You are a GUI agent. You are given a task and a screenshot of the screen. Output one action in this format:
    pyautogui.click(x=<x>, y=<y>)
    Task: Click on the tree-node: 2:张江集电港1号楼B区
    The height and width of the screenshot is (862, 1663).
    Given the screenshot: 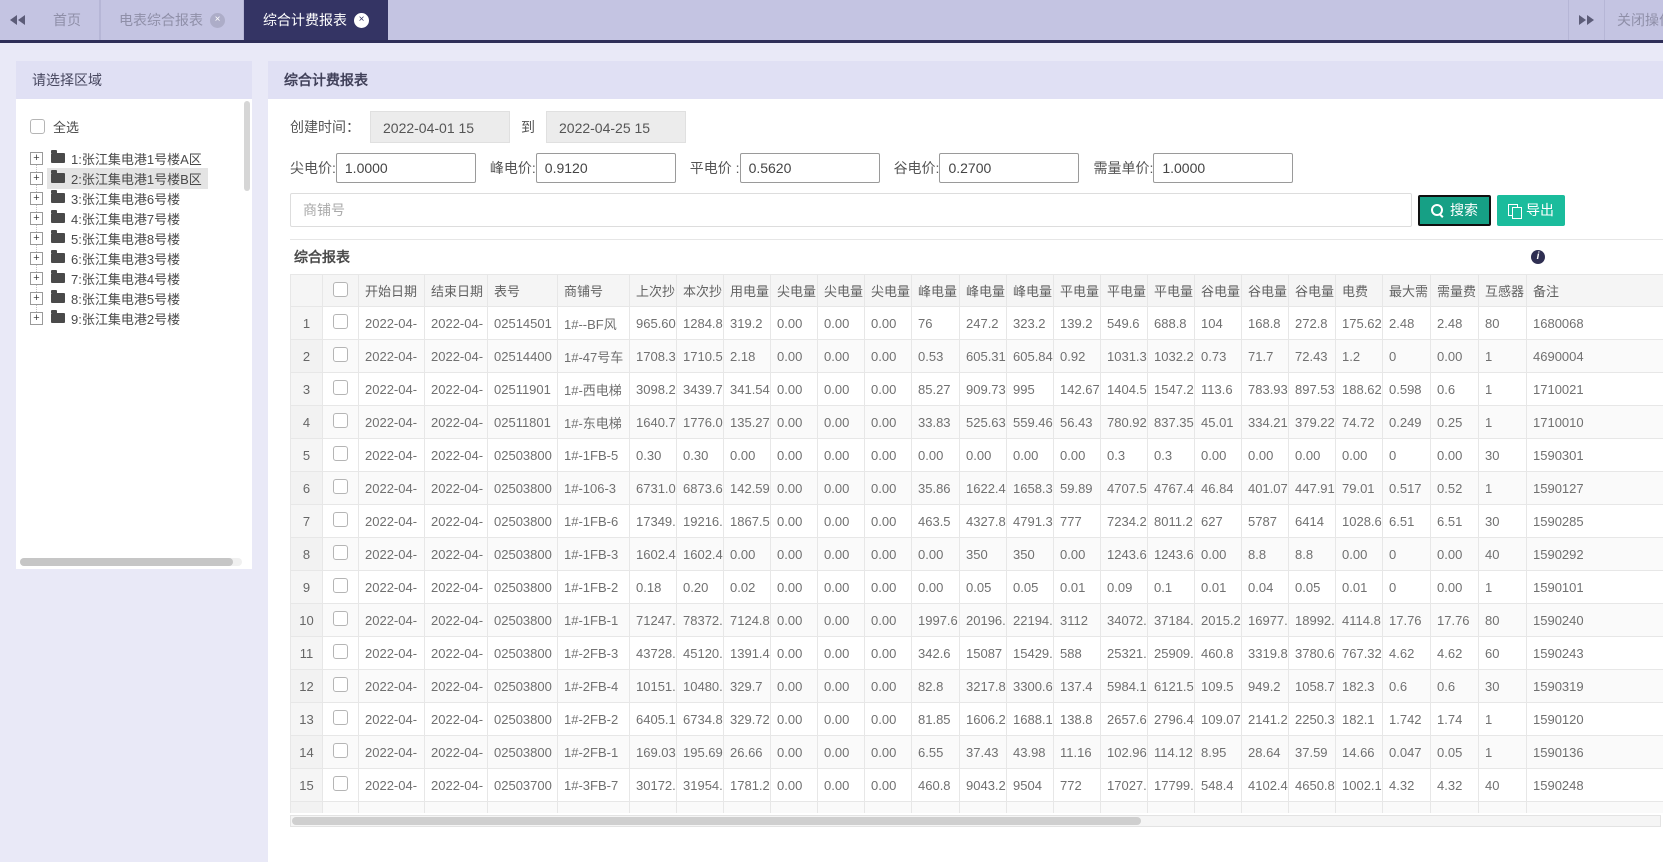 What is the action you would take?
    pyautogui.click(x=127, y=178)
    